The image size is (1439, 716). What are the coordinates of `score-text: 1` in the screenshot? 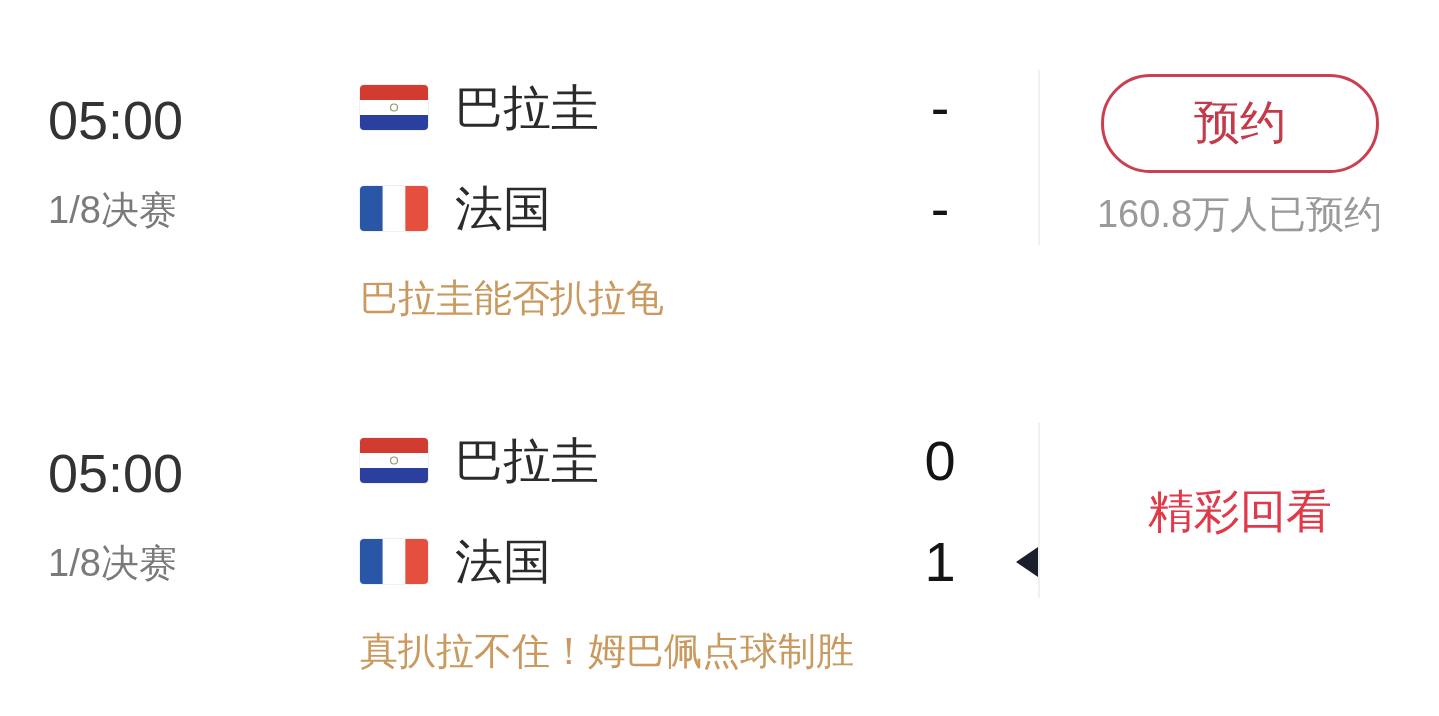 It's located at (940, 561).